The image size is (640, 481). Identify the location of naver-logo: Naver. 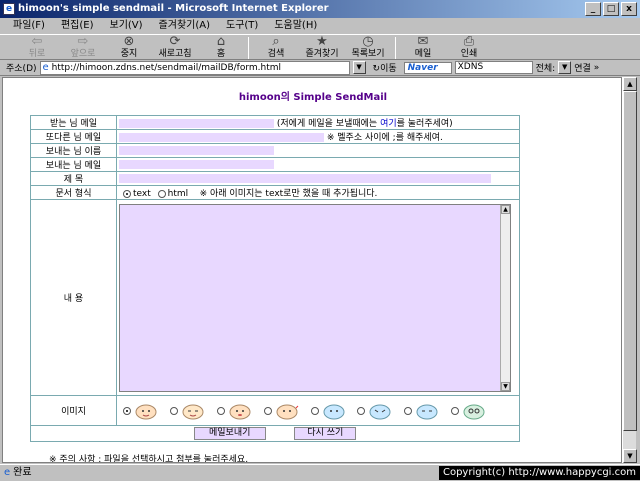
(427, 67).